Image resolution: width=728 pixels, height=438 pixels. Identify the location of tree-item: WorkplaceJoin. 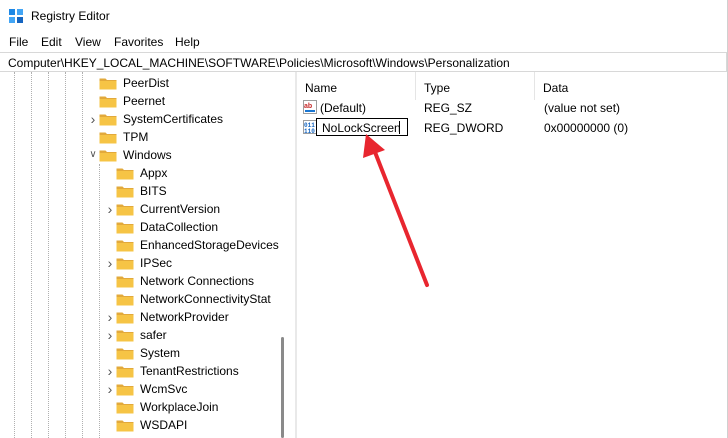
(140, 407).